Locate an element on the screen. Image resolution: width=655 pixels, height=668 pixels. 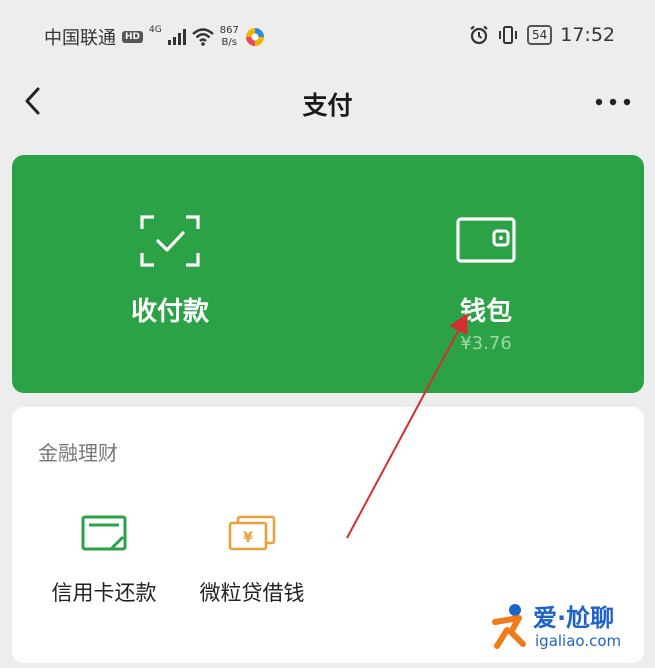
wallet-icon is located at coordinates (486, 240).